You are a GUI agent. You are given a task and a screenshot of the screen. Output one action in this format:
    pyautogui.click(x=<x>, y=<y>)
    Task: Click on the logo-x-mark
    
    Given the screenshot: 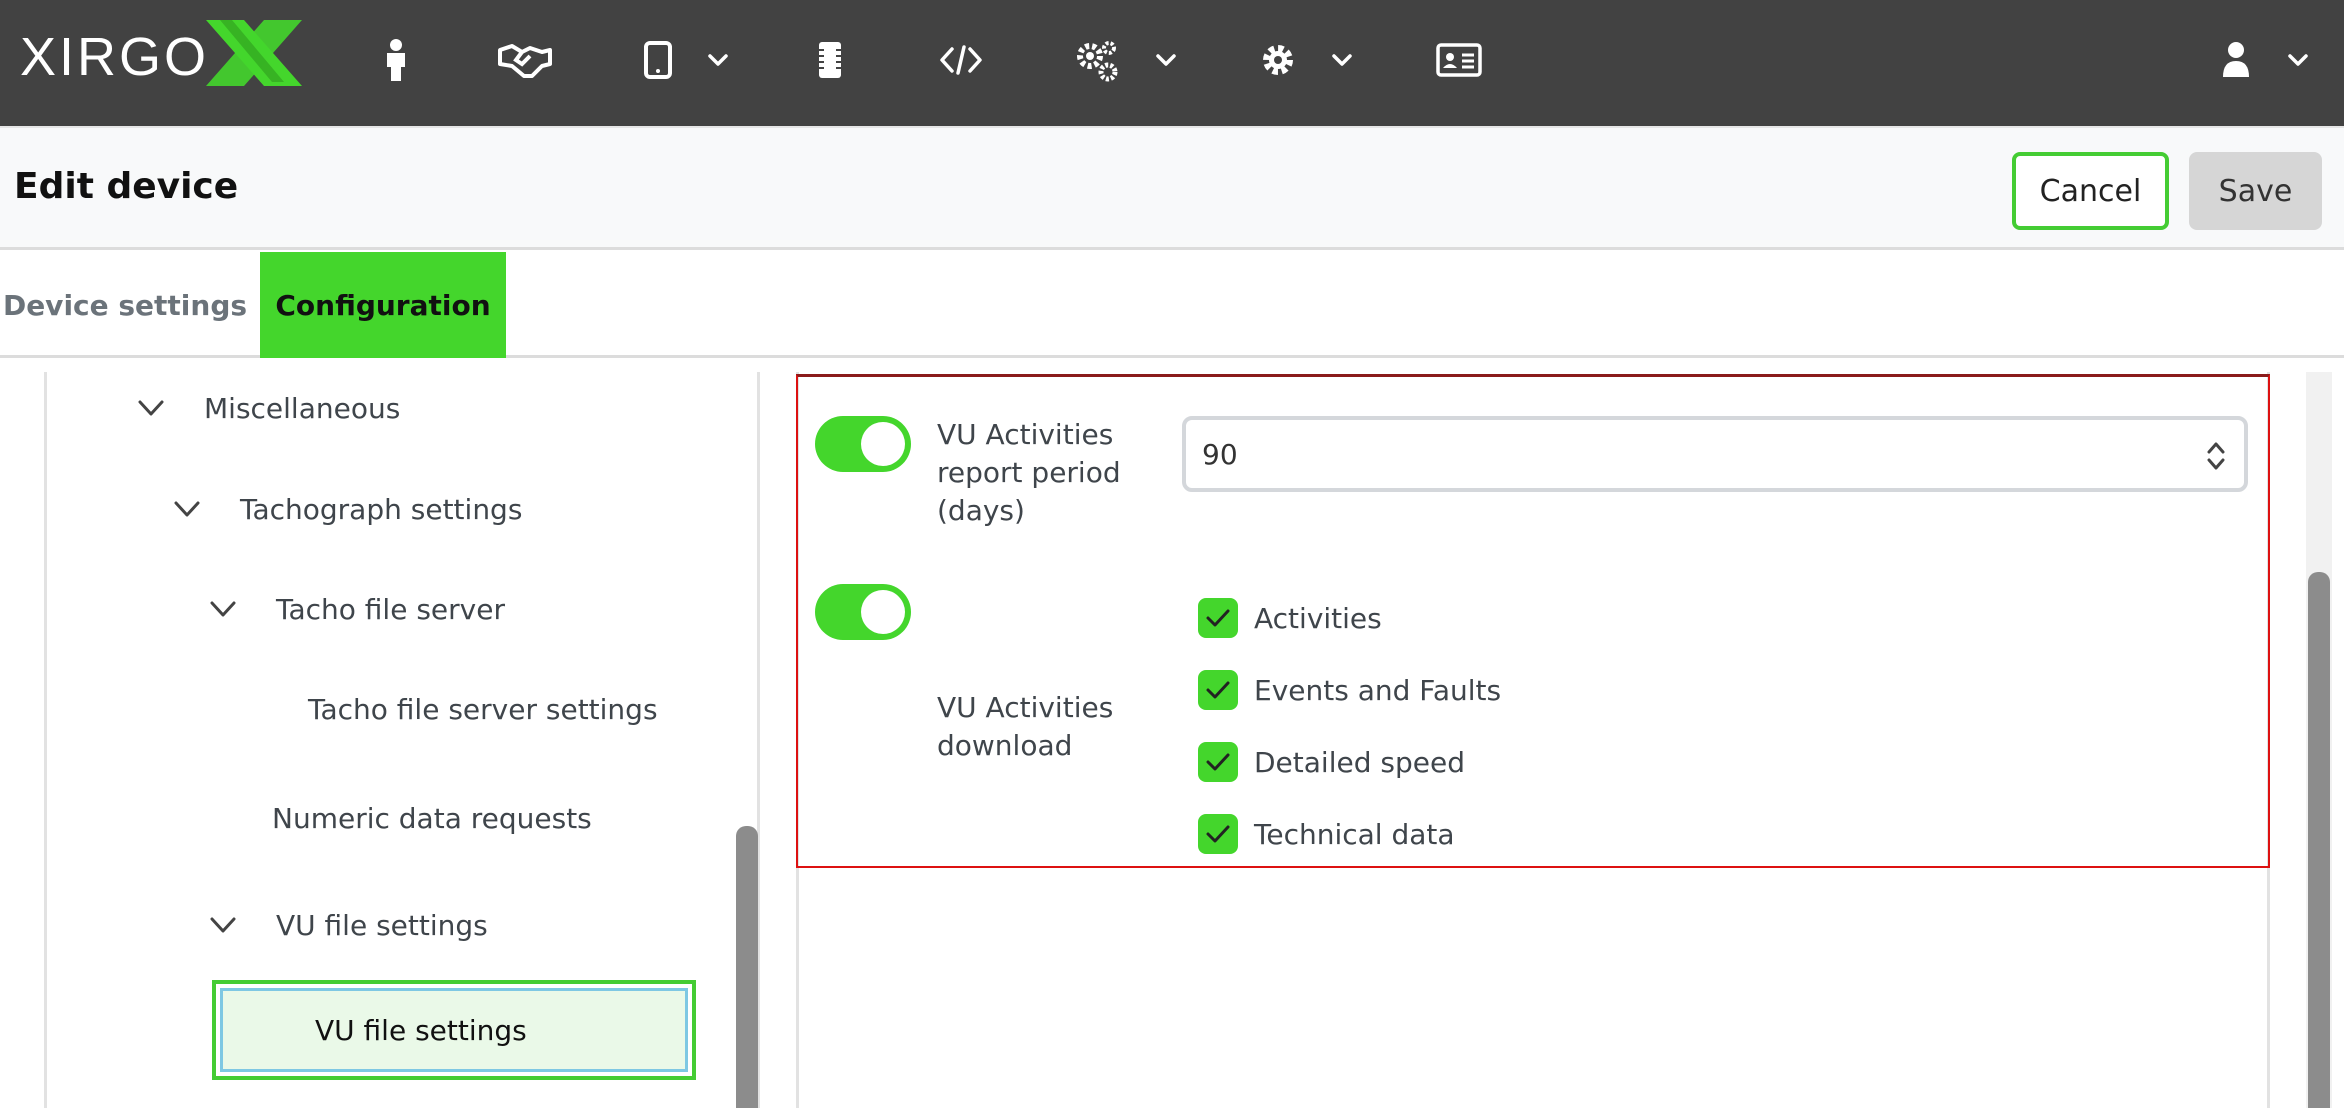 What is the action you would take?
    pyautogui.click(x=254, y=53)
    